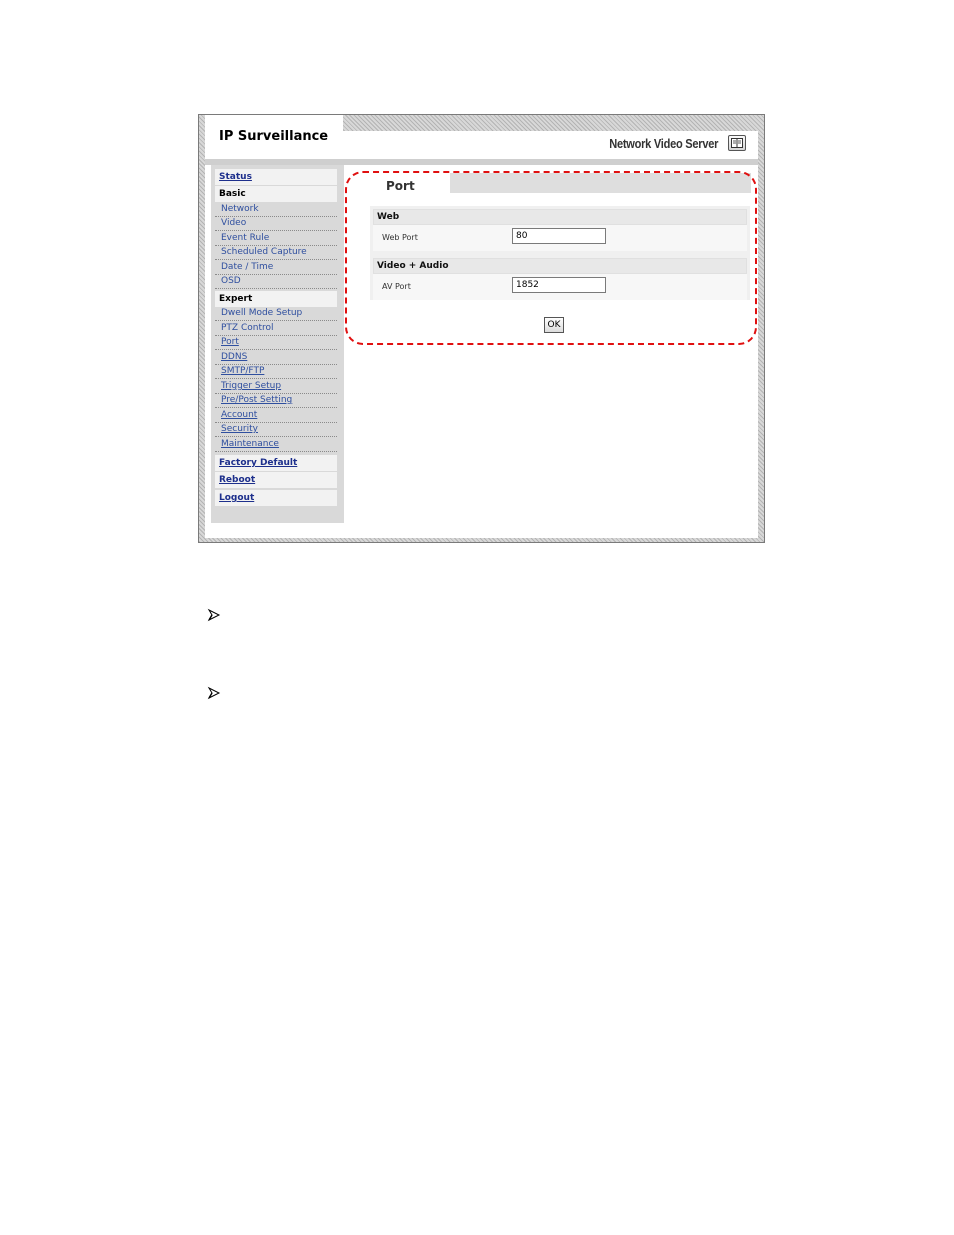 The width and height of the screenshot is (954, 1235). Describe the element at coordinates (276, 210) in the screenshot. I see `sidebar-item-network: Network` at that location.